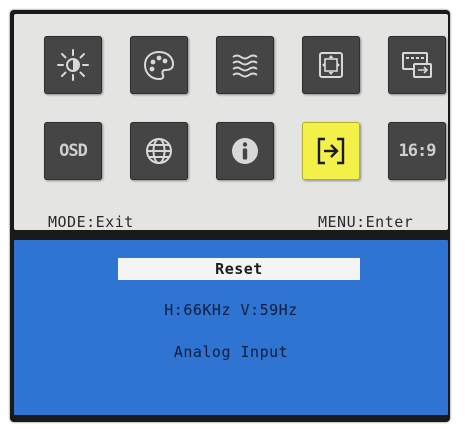 The width and height of the screenshot is (465, 429). I want to click on language-display-icon, so click(417, 65).